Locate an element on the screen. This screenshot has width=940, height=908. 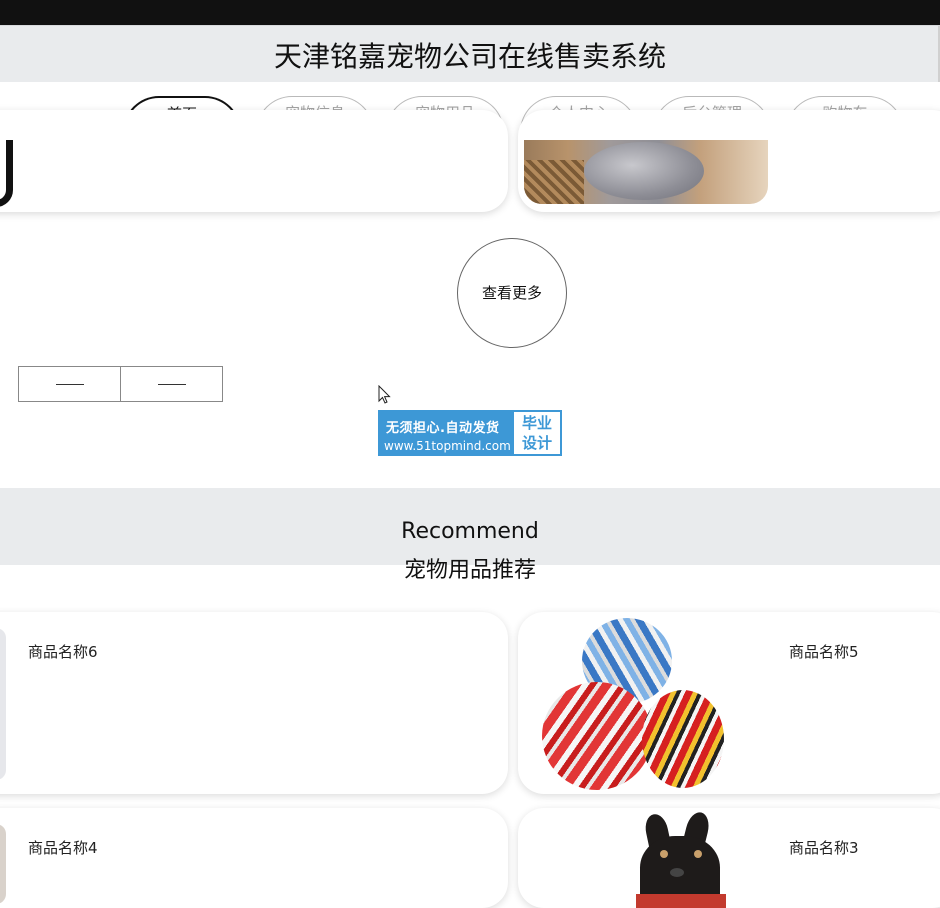
pager-prev-button is located at coordinates (69, 384).